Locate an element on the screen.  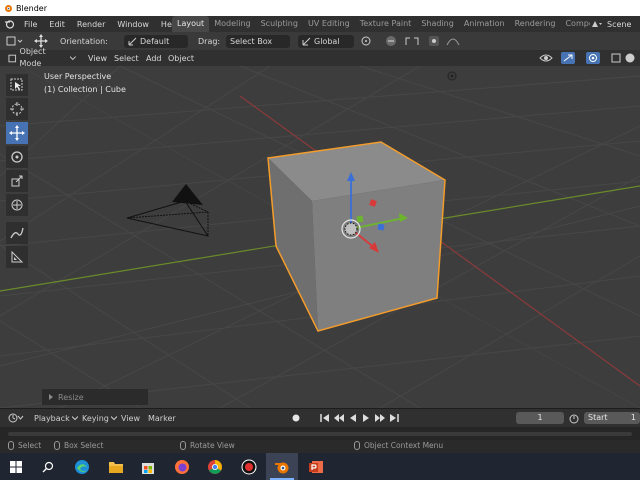
tool-select-box is located at coordinates (17, 85).